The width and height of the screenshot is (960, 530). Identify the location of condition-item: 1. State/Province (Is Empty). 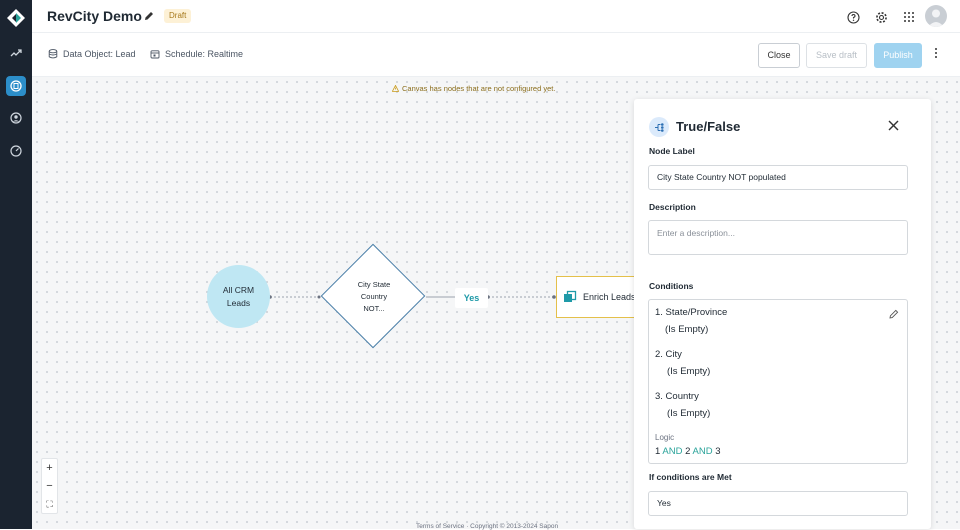
(691, 321).